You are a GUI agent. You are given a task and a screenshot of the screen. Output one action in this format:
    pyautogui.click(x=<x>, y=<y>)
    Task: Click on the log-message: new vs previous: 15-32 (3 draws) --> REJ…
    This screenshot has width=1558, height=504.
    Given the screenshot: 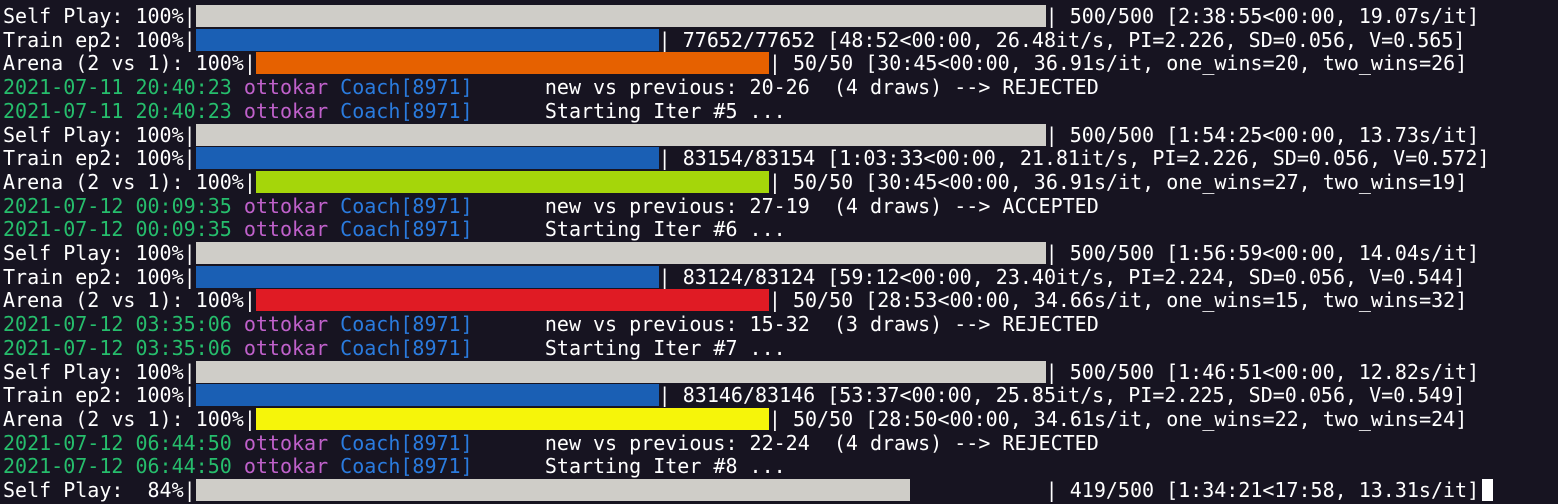 What is the action you would take?
    pyautogui.click(x=785, y=324)
    